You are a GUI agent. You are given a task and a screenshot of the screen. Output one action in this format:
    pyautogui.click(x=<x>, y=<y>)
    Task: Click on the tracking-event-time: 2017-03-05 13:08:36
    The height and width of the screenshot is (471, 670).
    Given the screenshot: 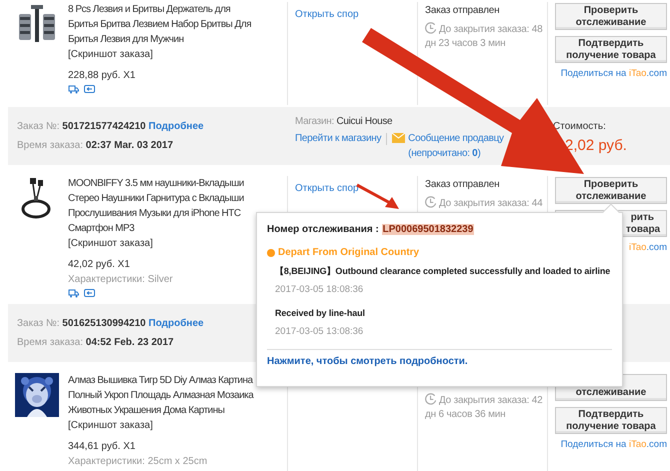 What is the action you would take?
    pyautogui.click(x=319, y=332)
    